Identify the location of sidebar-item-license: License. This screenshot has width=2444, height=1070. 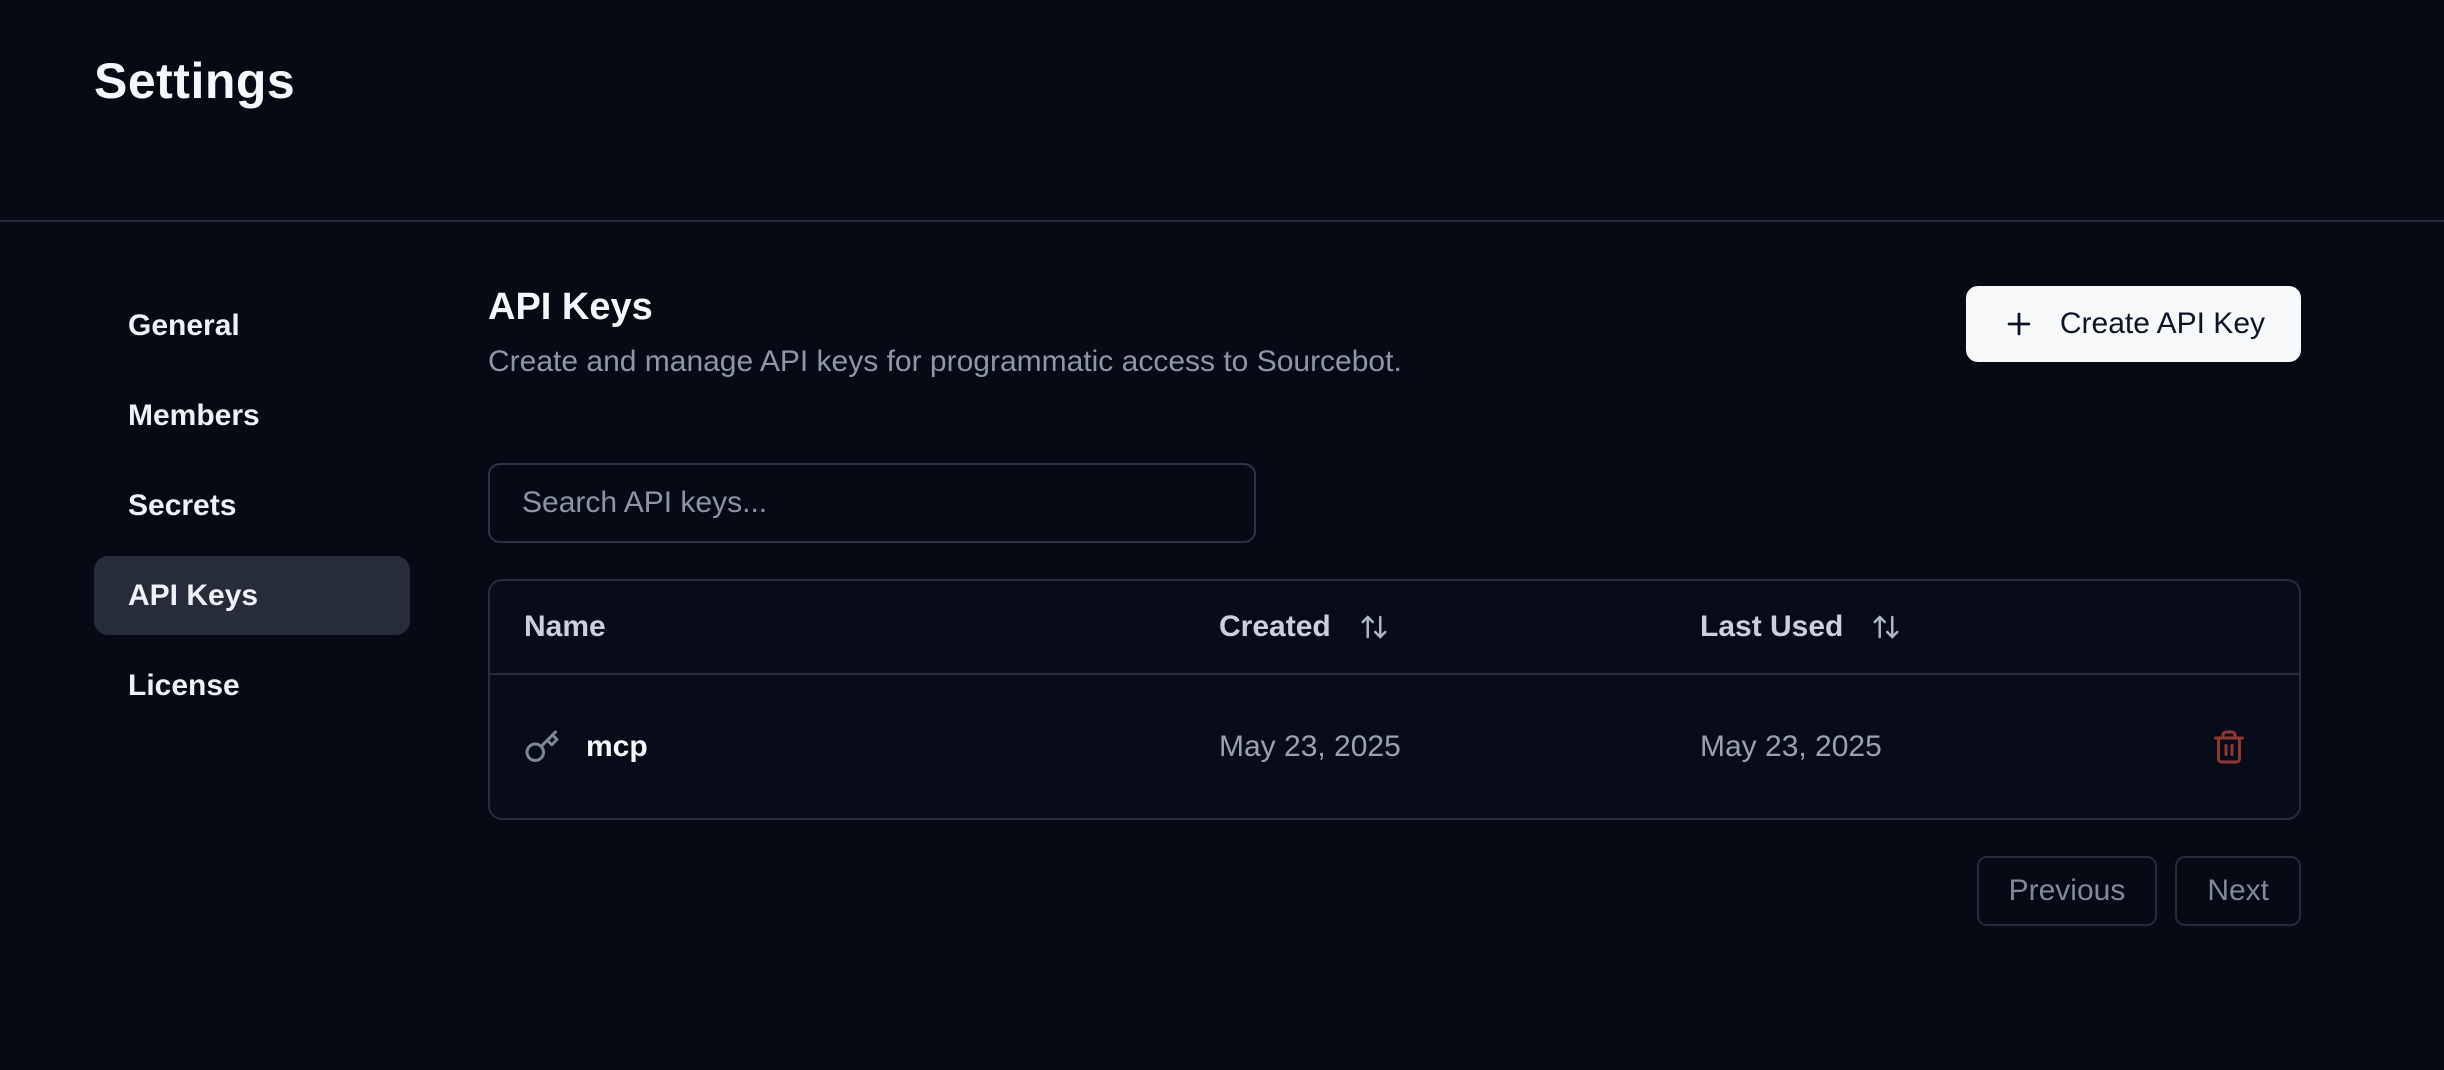
(252, 685).